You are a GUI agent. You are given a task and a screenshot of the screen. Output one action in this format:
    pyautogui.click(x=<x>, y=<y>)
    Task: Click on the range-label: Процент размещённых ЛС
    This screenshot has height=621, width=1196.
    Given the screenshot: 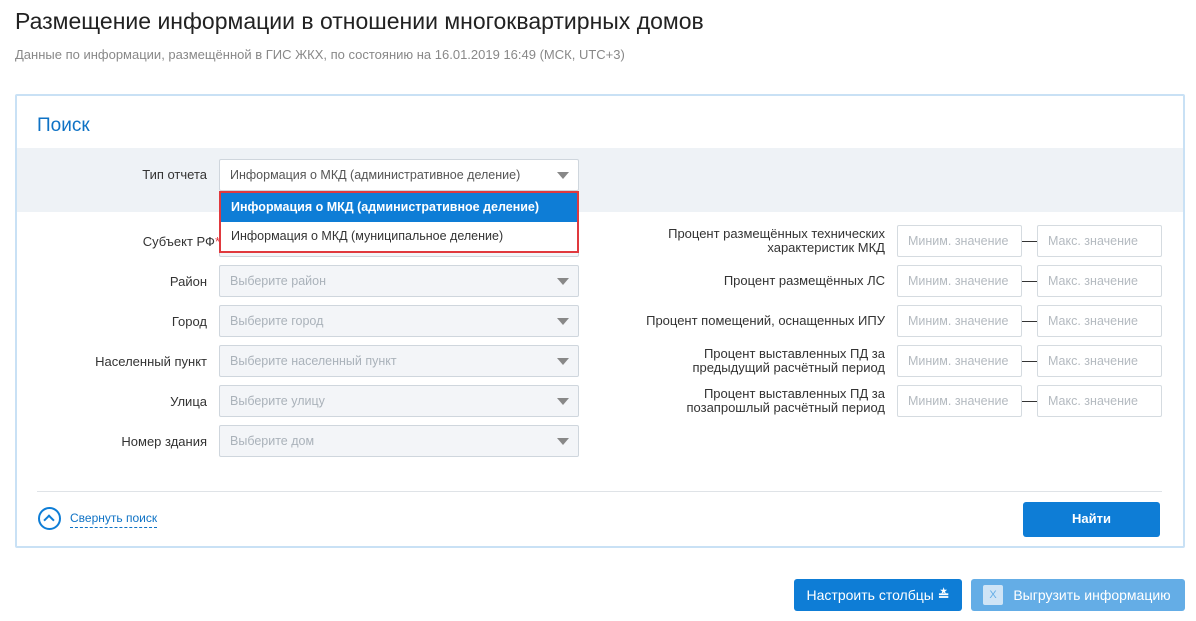 What is the action you would take?
    pyautogui.click(x=742, y=281)
    